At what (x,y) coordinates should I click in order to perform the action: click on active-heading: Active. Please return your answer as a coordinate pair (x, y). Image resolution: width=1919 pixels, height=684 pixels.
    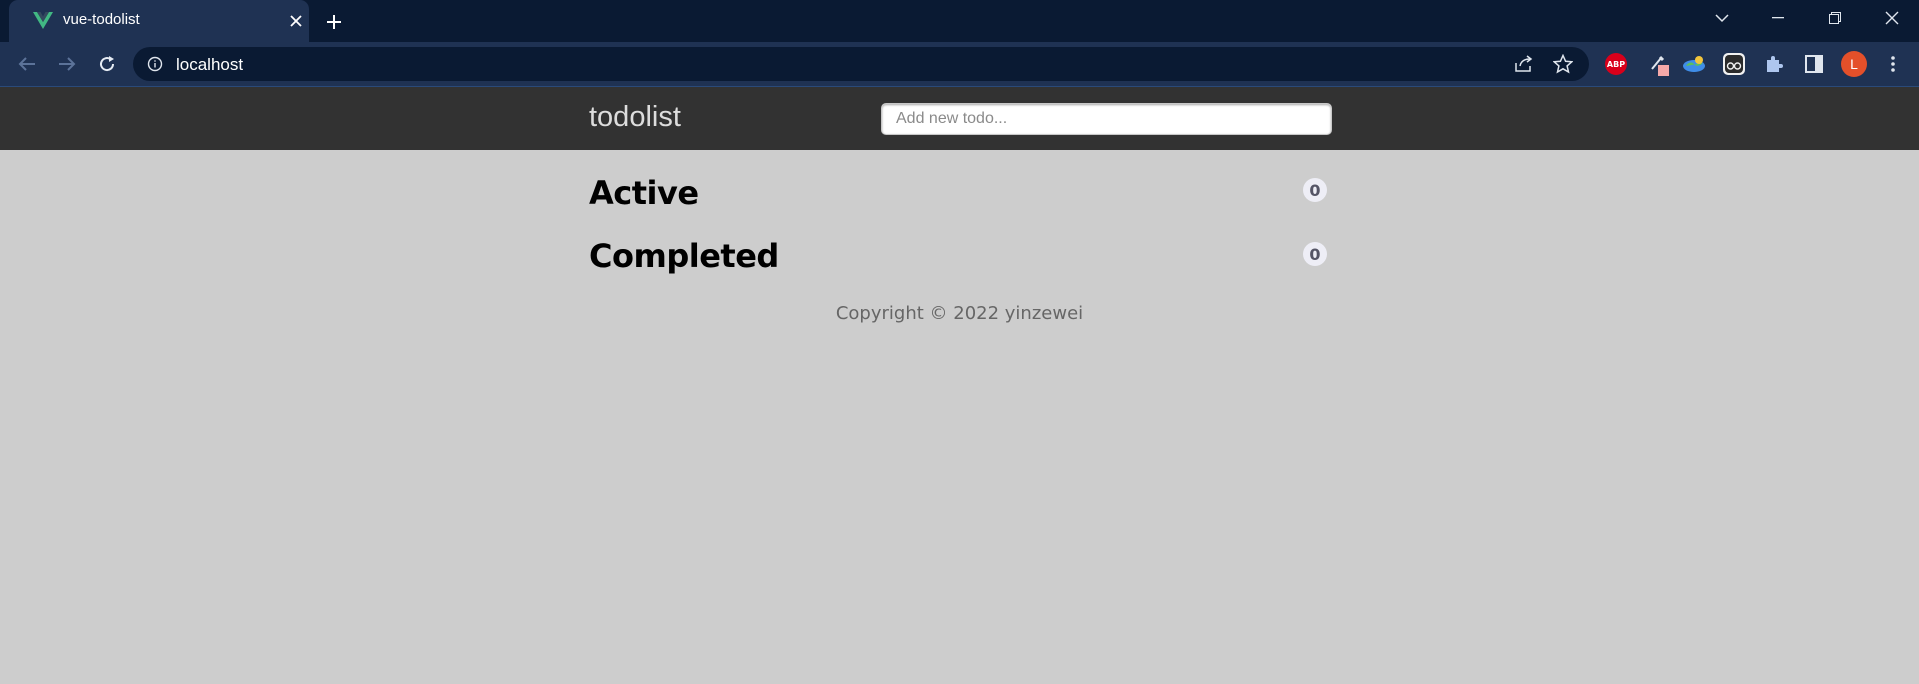
    Looking at the image, I should click on (644, 193).